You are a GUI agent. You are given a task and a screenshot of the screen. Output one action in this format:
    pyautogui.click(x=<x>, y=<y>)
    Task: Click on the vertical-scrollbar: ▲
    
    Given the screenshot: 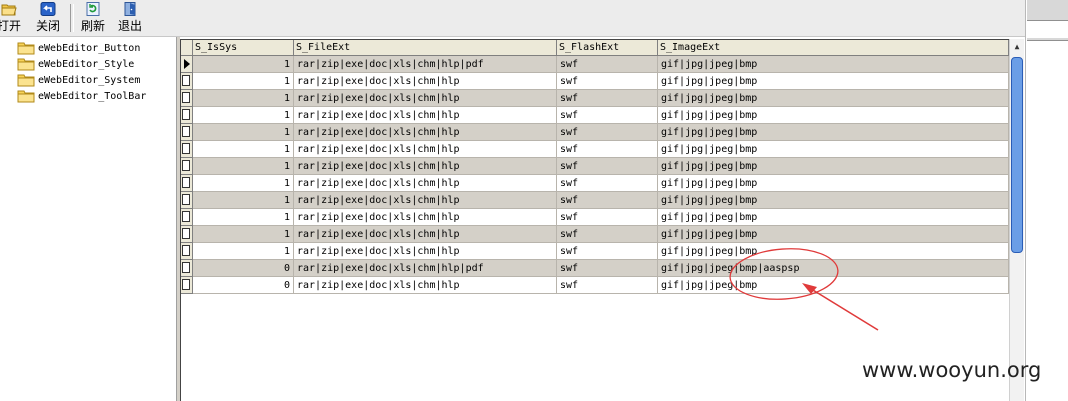 What is the action you would take?
    pyautogui.click(x=1016, y=220)
    